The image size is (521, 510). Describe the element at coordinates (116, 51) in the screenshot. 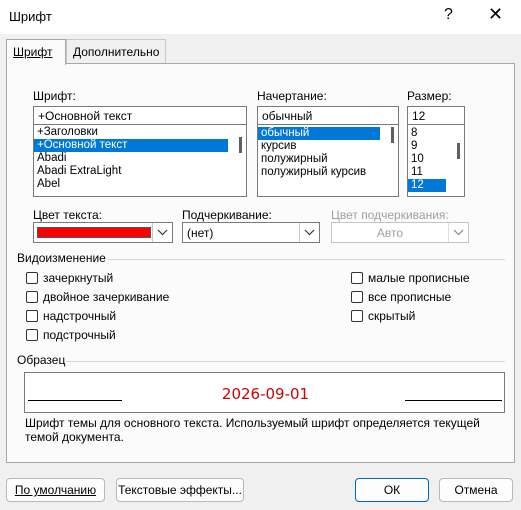

I see `tab-advanced: Дополнительно` at that location.